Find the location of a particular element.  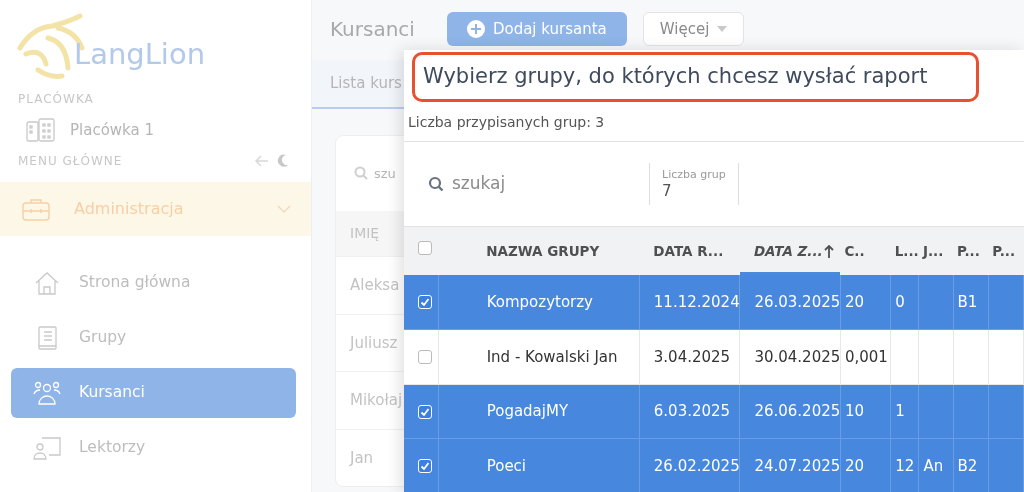

teacher-board-icon is located at coordinates (47, 448).